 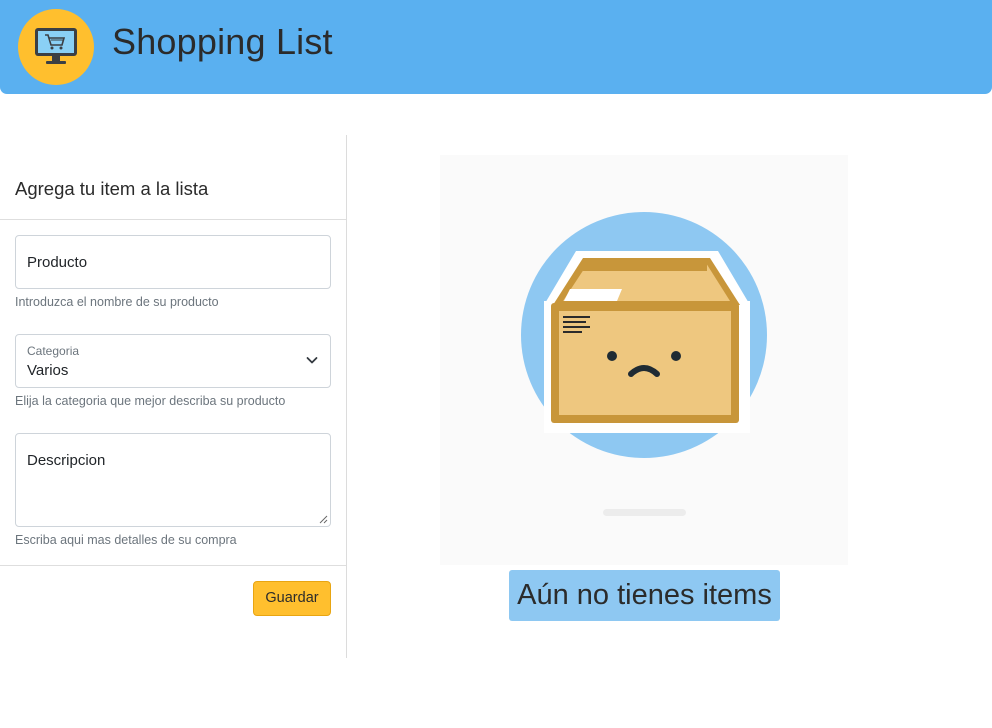 I want to click on app-logo, so click(x=56, y=47).